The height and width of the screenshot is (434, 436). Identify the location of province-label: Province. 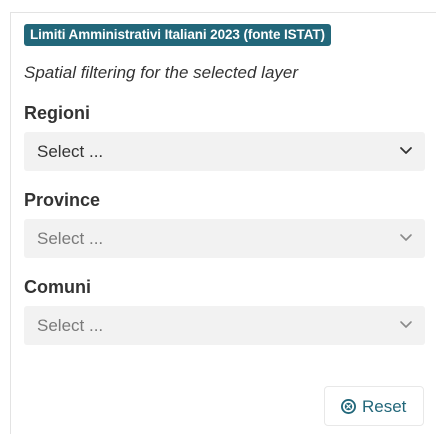
(62, 200).